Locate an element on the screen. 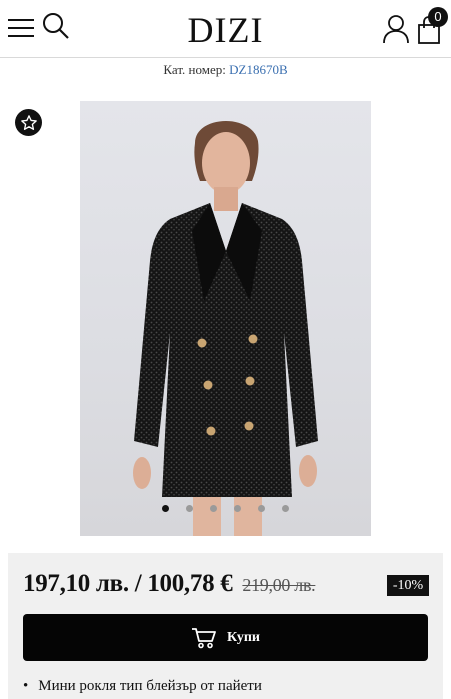 The width and height of the screenshot is (451, 699). price: 197,10 лв. / 100,78 € 219,00 лв. is located at coordinates (169, 584).